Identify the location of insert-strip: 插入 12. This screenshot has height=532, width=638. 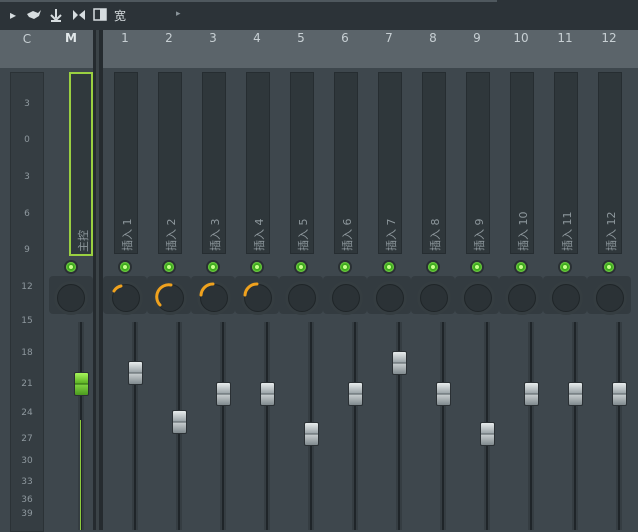
(610, 163).